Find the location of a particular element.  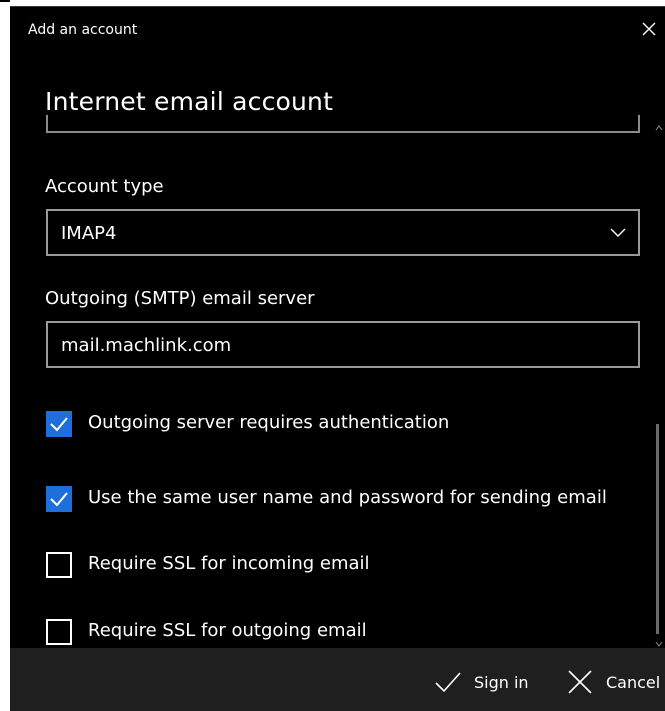

checkbox-label: Outgoing server requires authentication is located at coordinates (269, 422).